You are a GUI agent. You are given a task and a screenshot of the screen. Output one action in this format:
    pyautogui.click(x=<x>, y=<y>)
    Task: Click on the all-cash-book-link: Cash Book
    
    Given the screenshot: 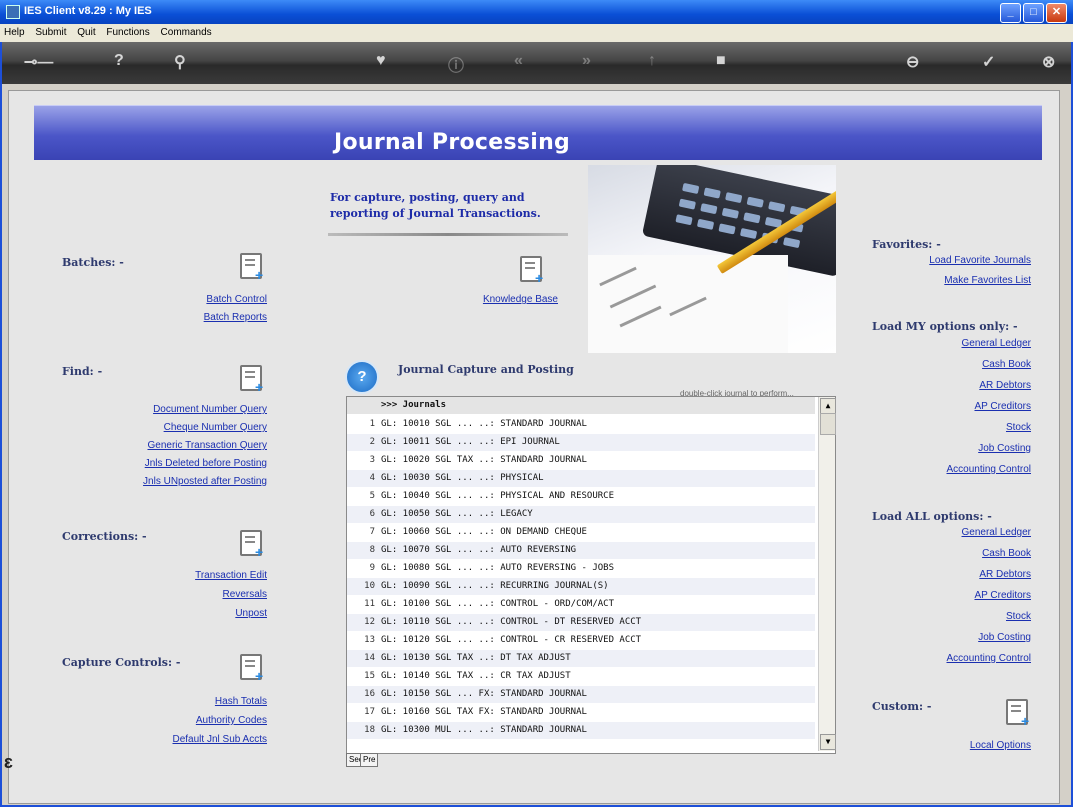 What is the action you would take?
    pyautogui.click(x=1006, y=553)
    